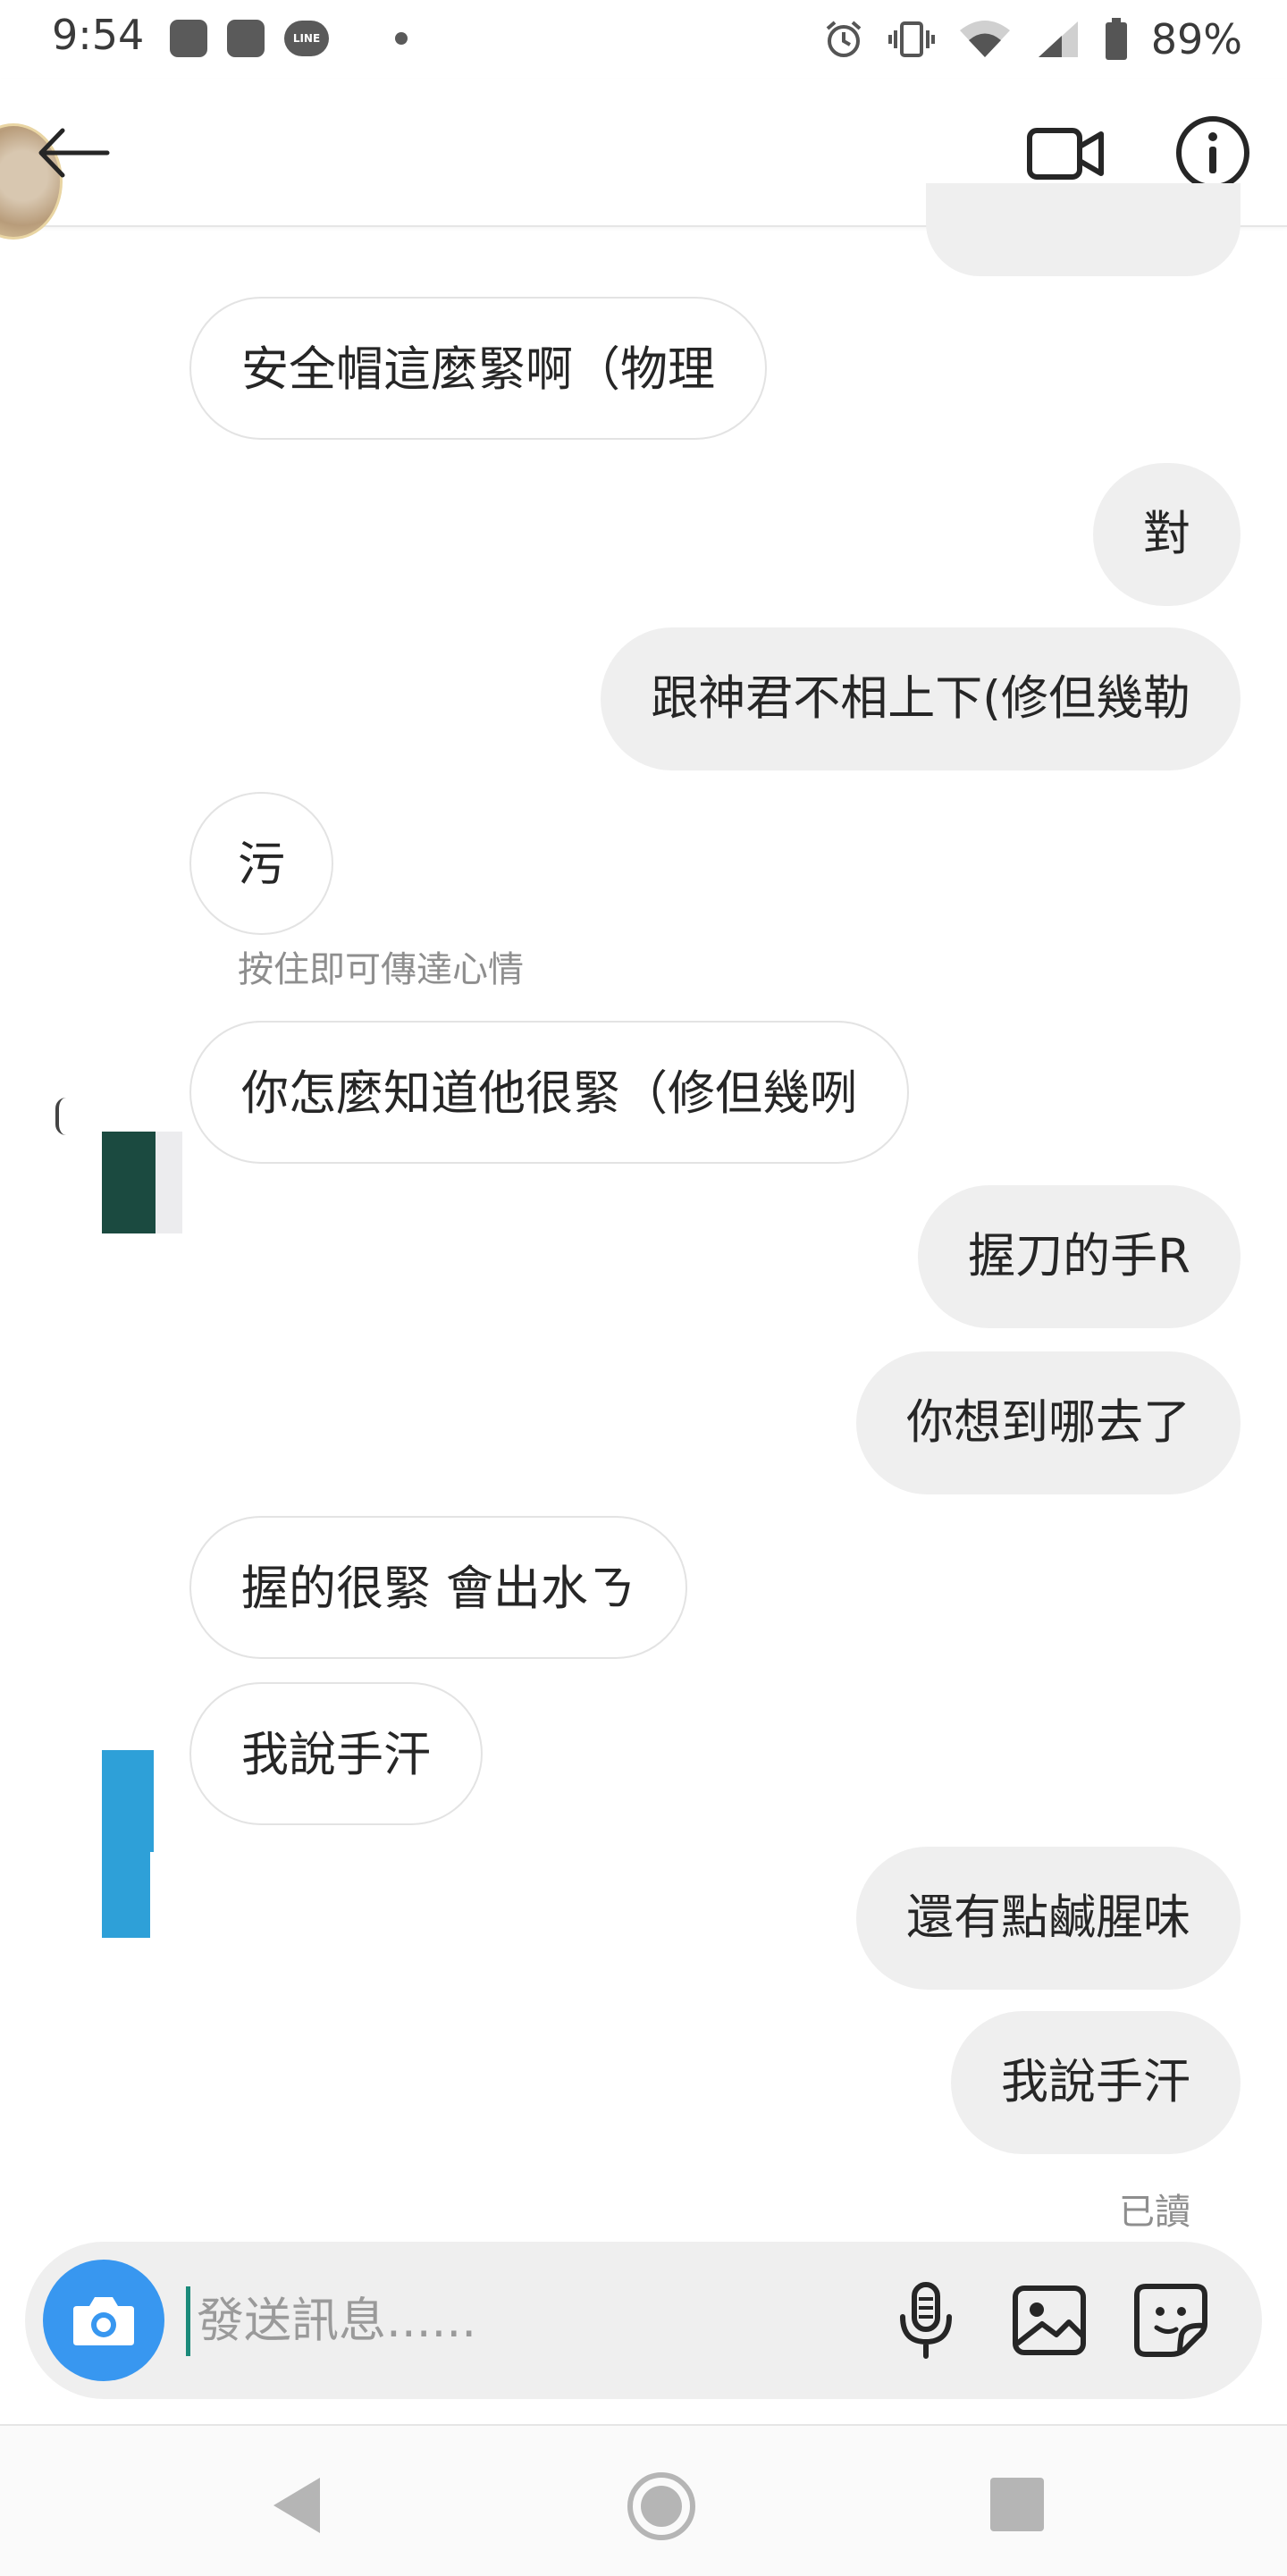 The height and width of the screenshot is (2576, 1287). I want to click on vibrate-icon, so click(911, 39).